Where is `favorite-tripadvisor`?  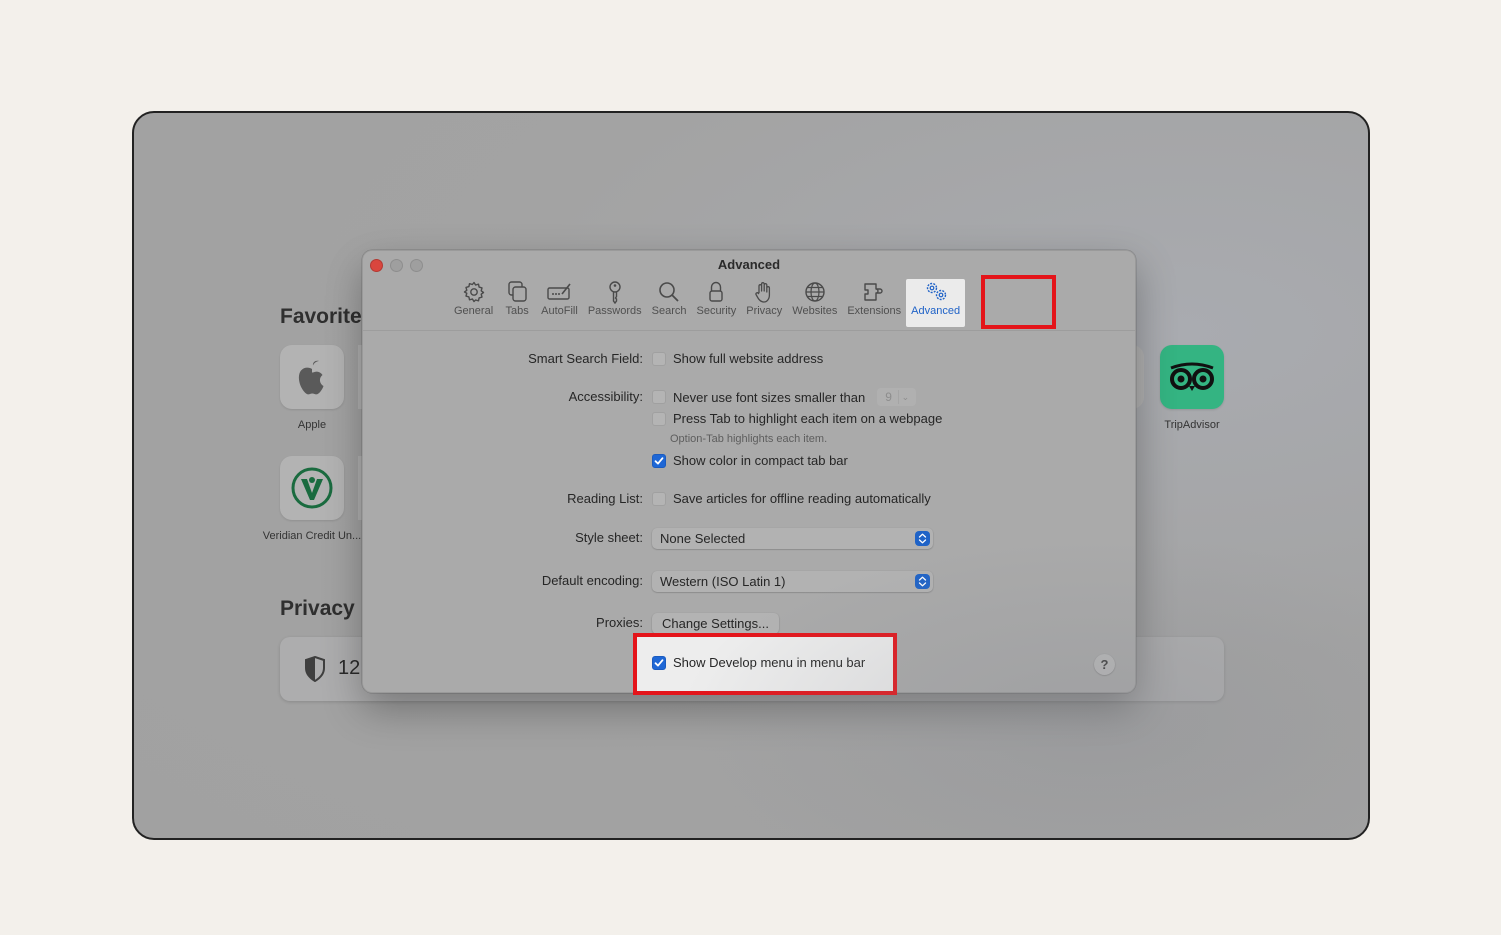 favorite-tripadvisor is located at coordinates (1192, 377).